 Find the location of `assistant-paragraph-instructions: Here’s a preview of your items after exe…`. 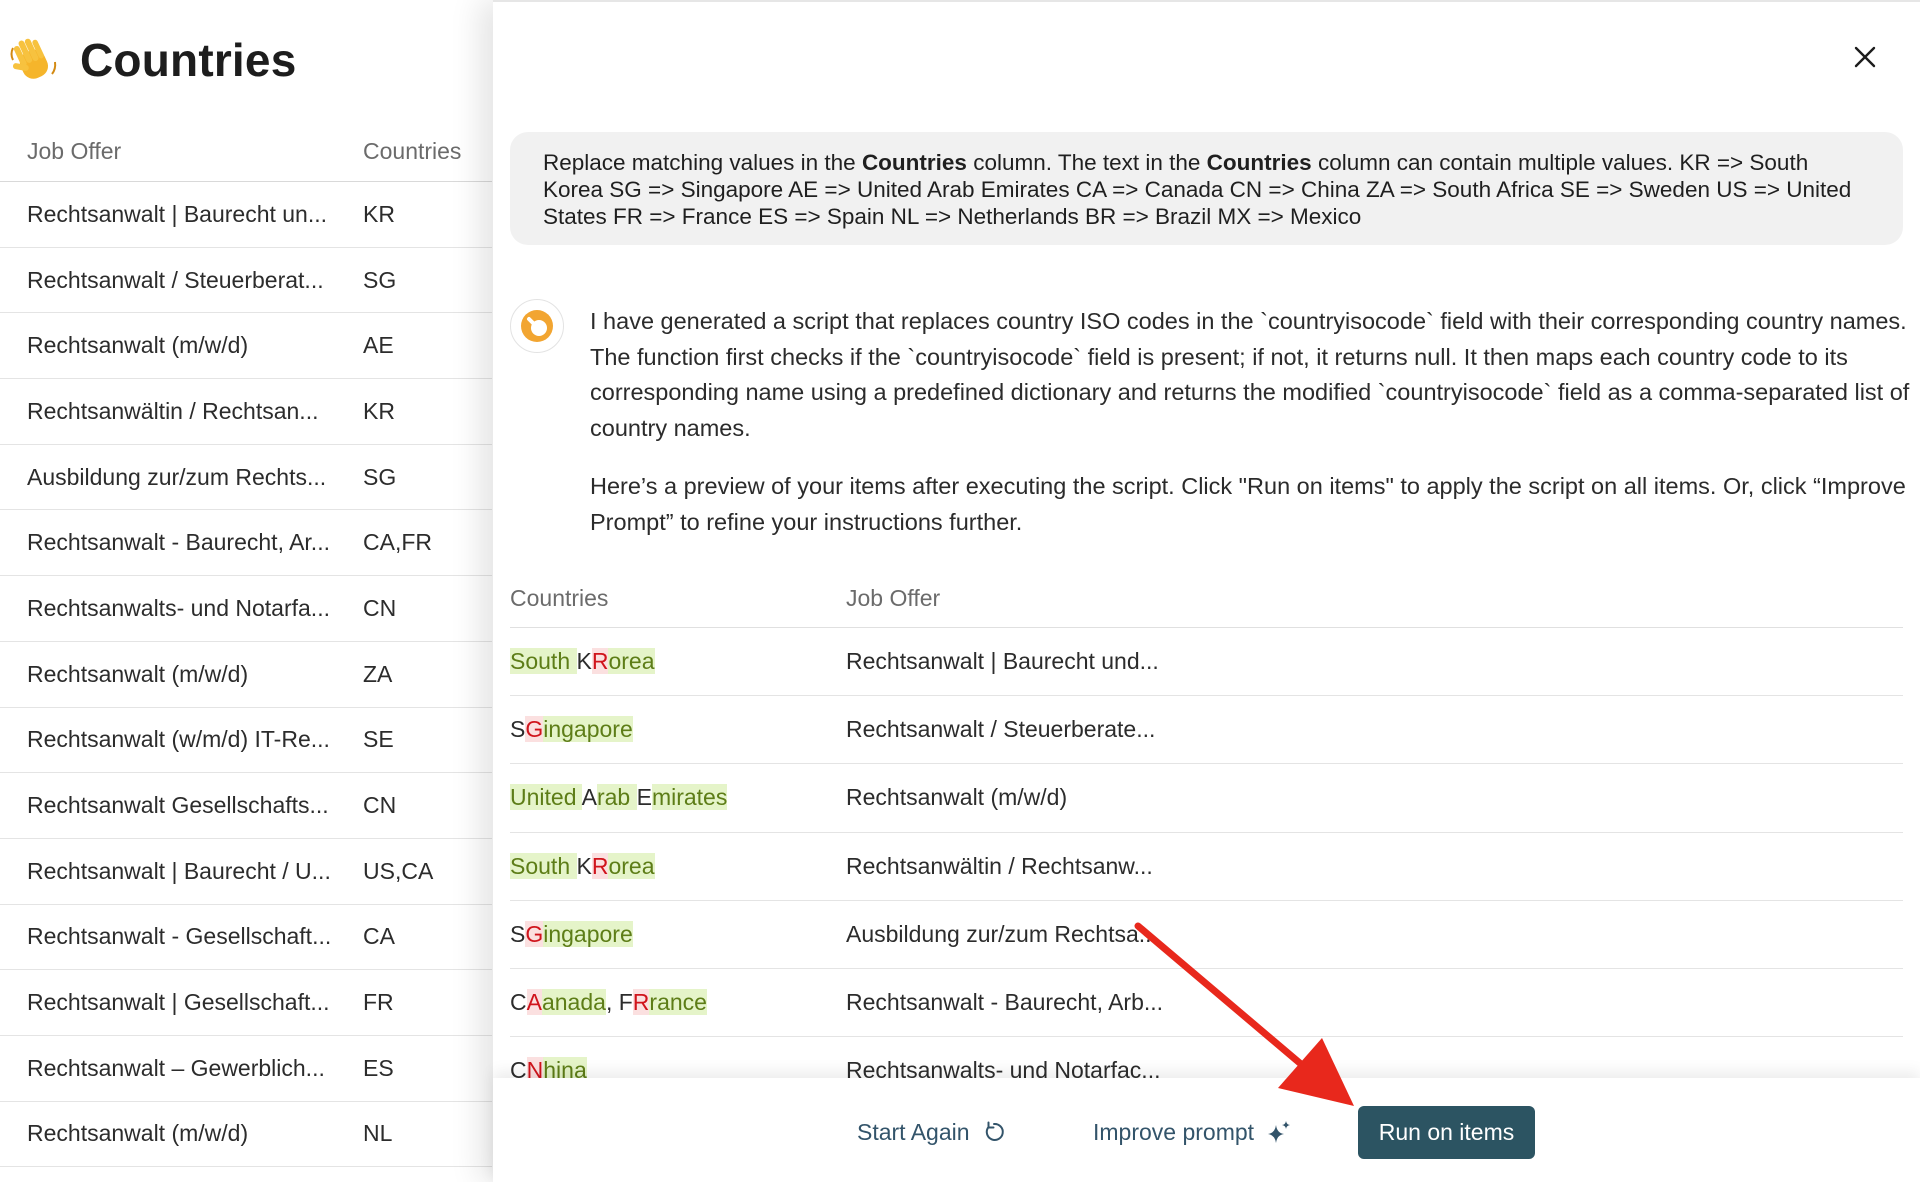

assistant-paragraph-instructions: Here’s a preview of your items after exe… is located at coordinates (1248, 504).